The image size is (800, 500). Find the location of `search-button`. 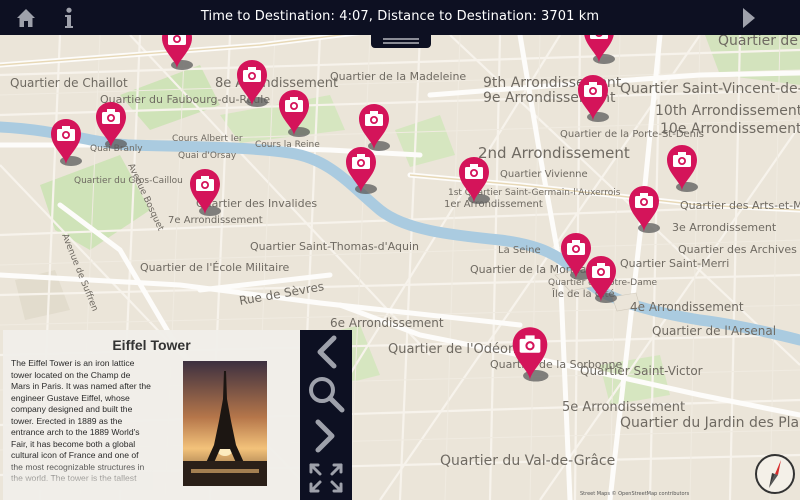

search-button is located at coordinates (326, 394).